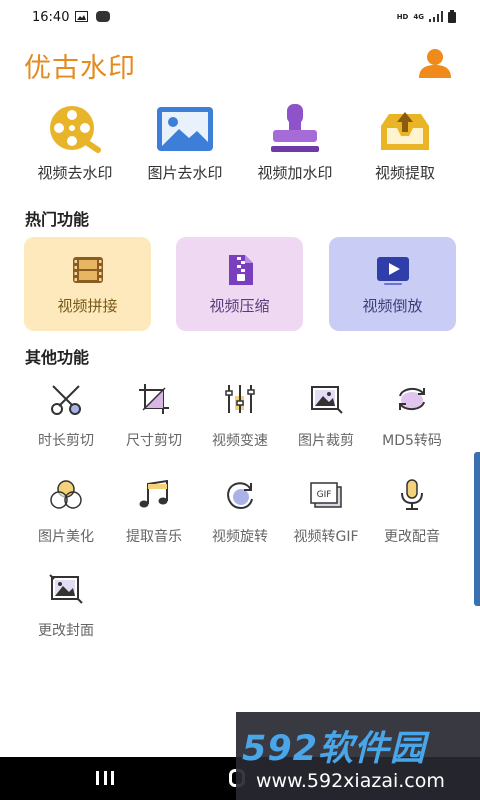 This screenshot has height=800, width=480. What do you see at coordinates (426, 16) in the screenshot?
I see `status-indicators: HD 4G` at bounding box center [426, 16].